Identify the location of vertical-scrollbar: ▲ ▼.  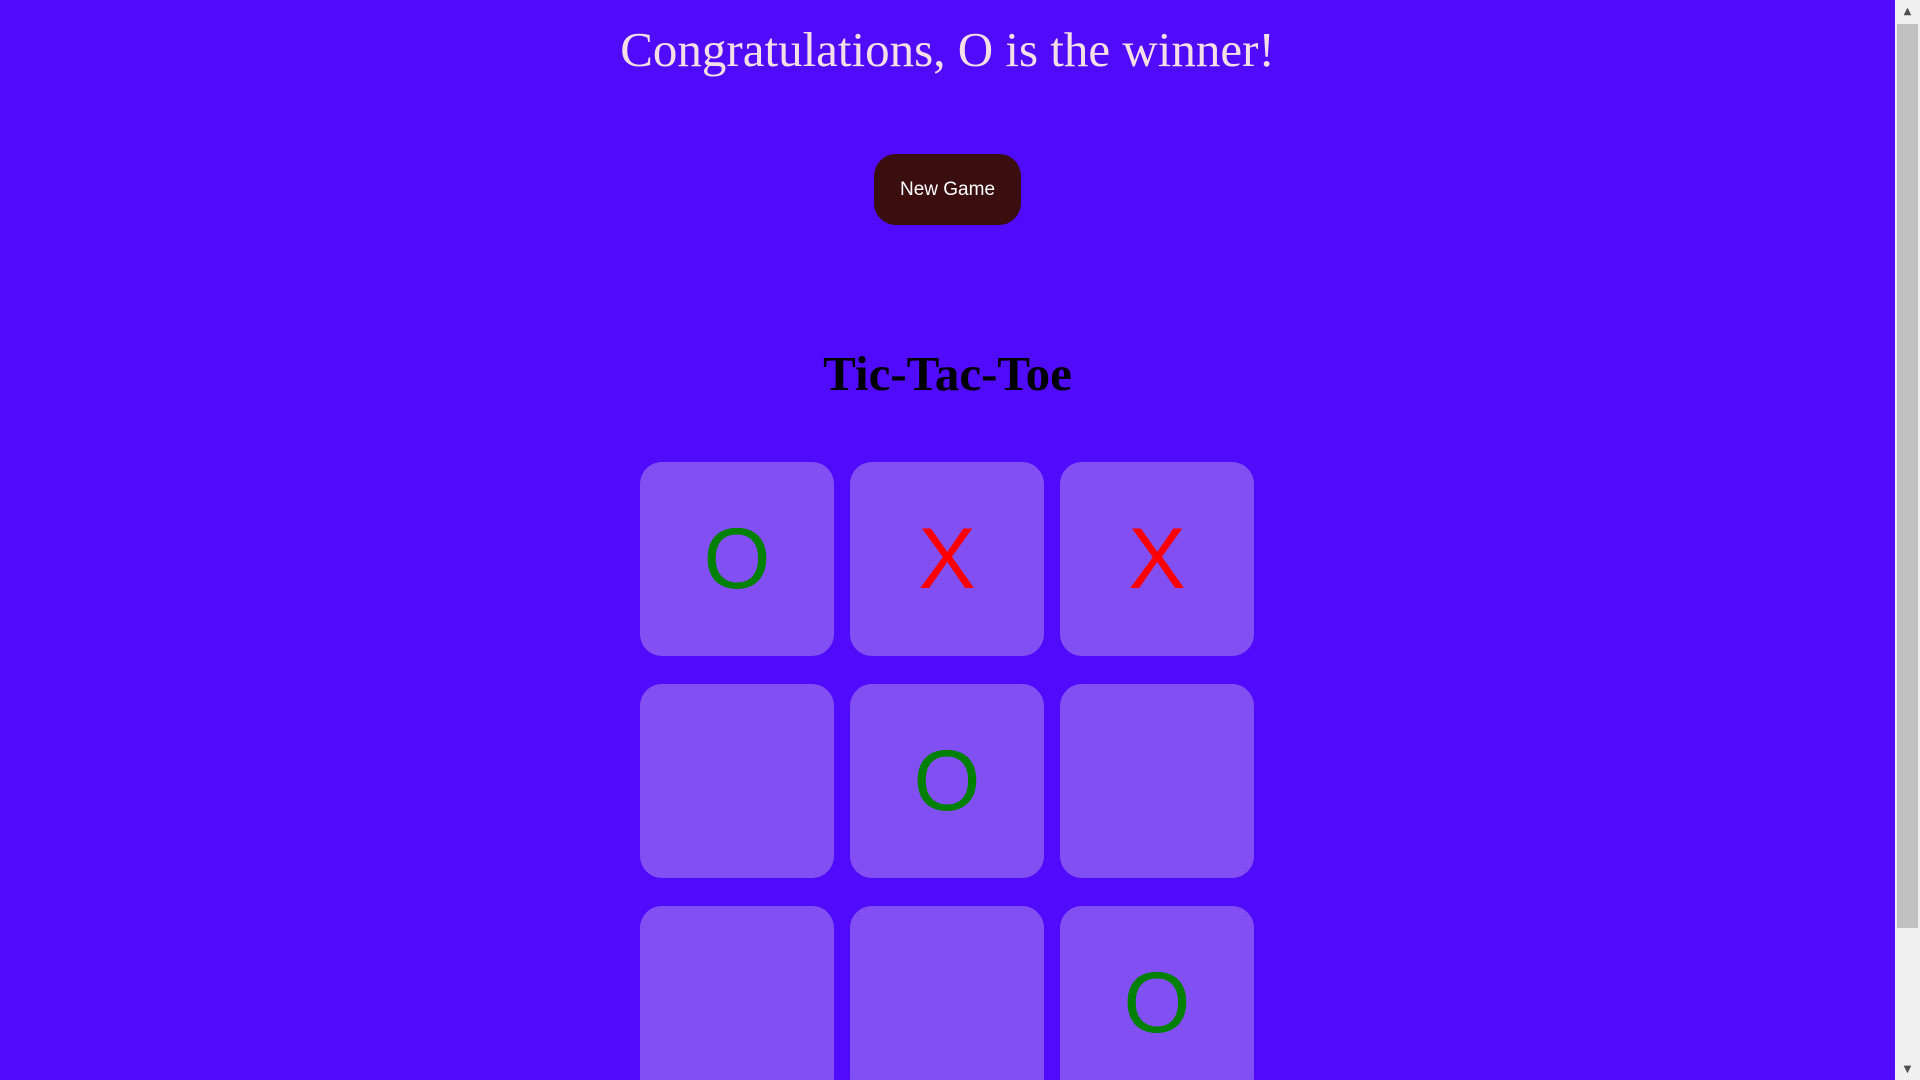
(1907, 540).